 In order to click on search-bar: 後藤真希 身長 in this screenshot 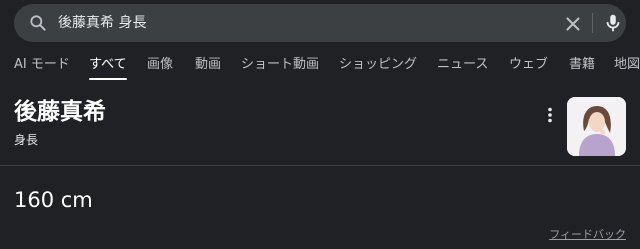, I will do `click(320, 23)`.